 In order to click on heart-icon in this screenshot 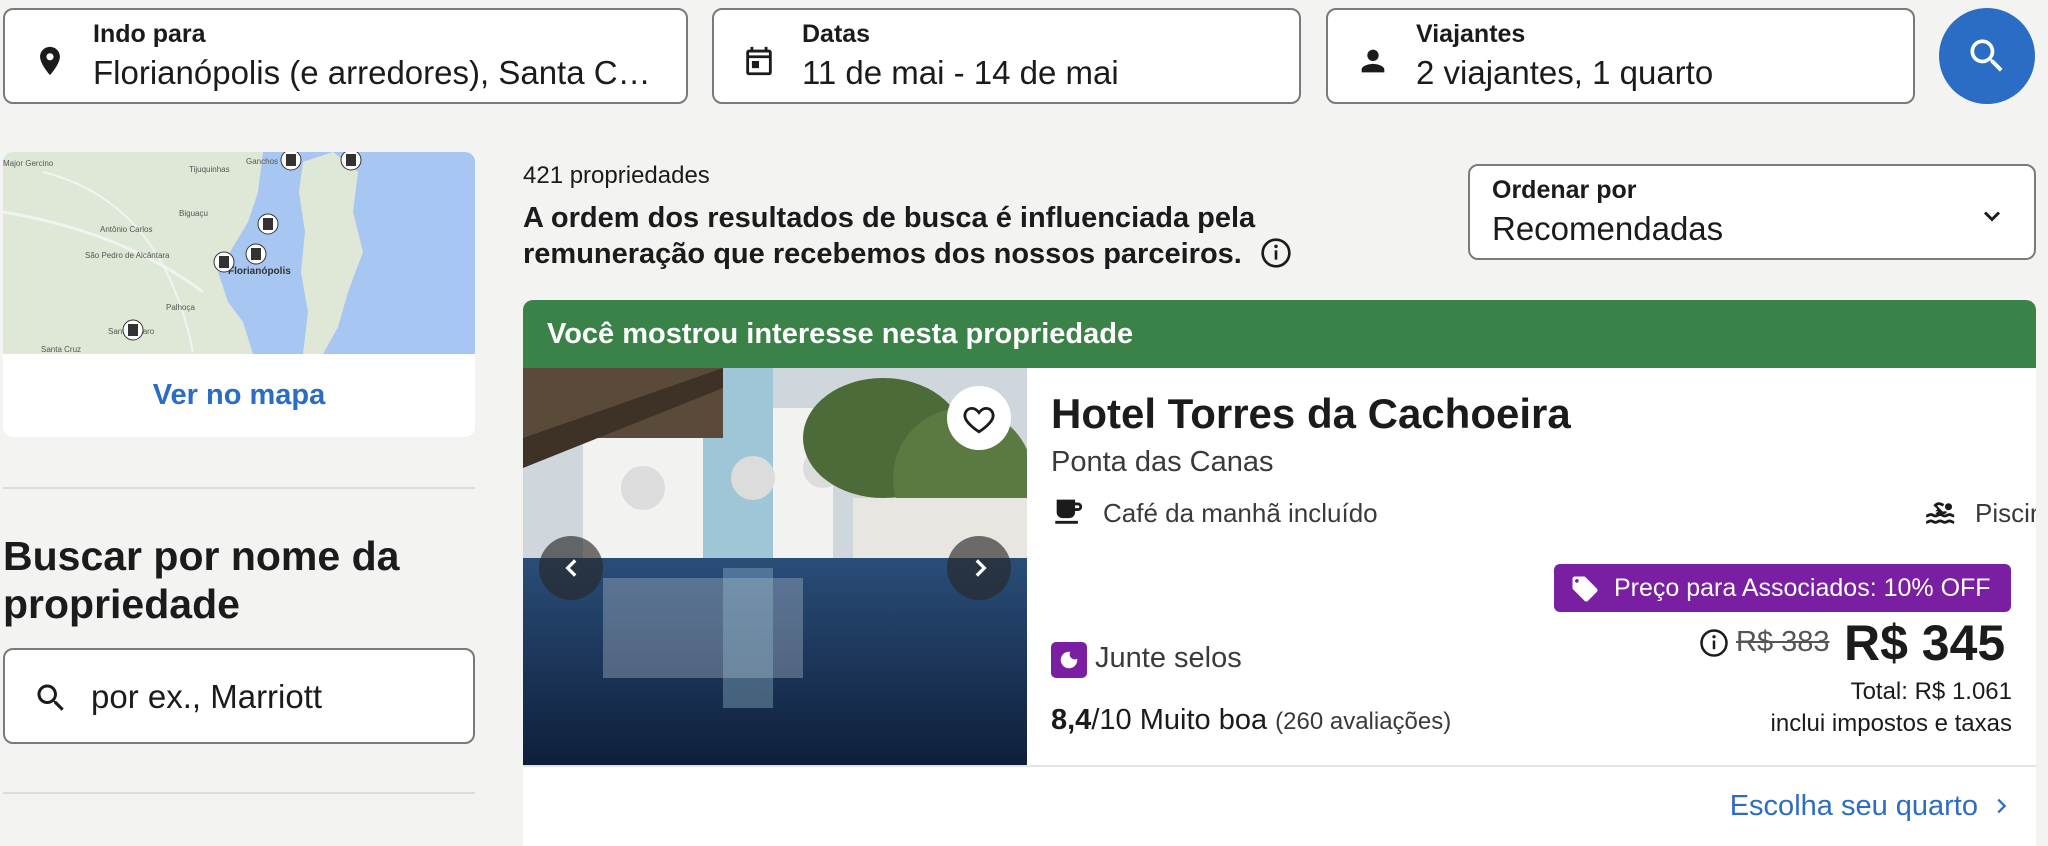, I will do `click(979, 420)`.